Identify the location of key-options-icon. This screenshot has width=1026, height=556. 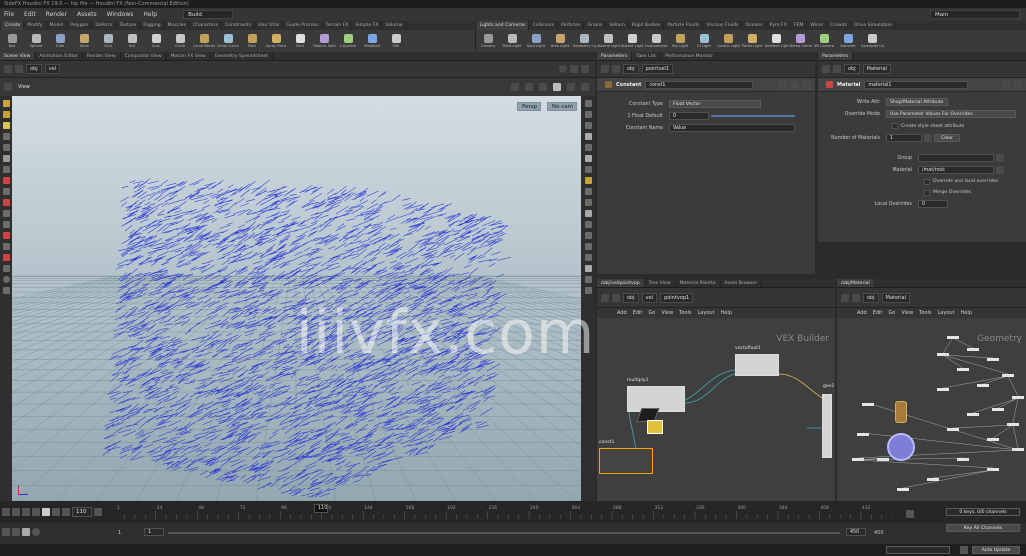
(910, 514).